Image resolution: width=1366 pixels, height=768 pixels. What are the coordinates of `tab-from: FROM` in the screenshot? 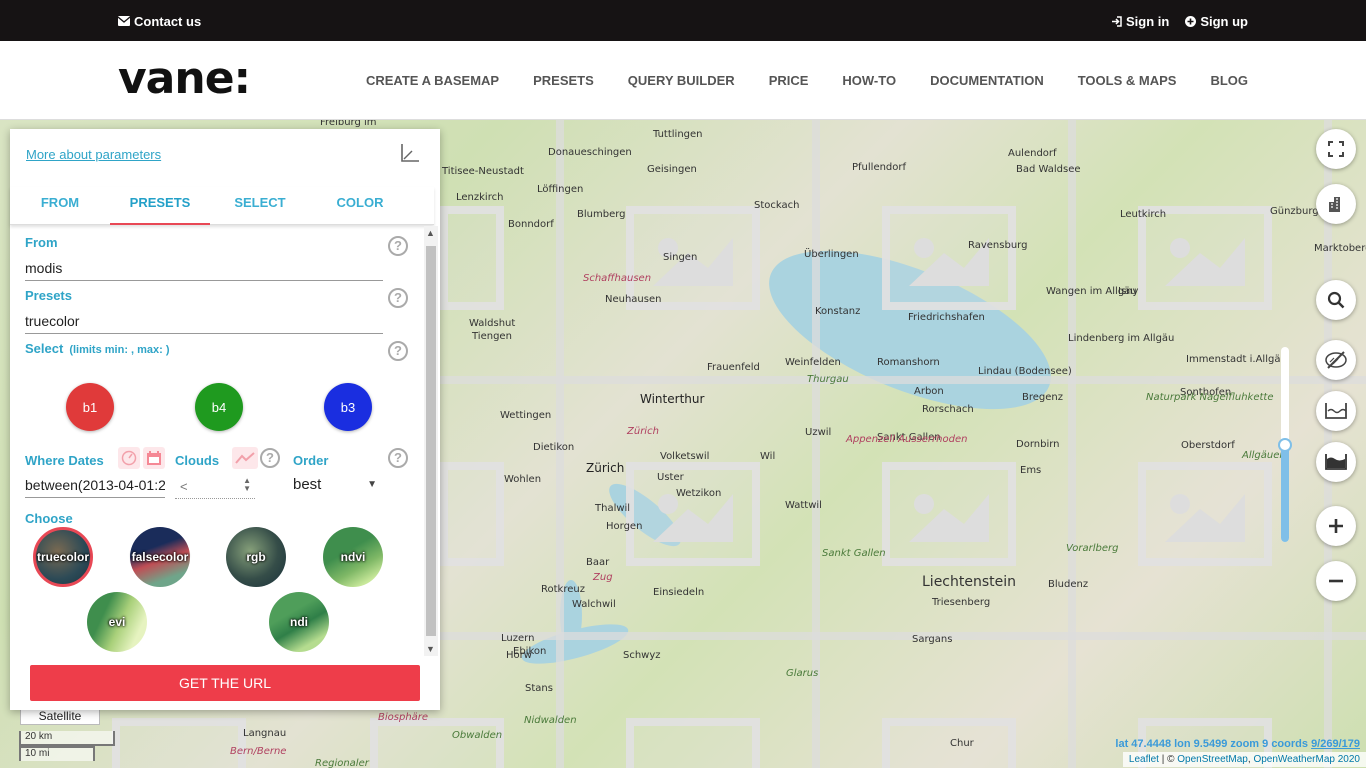 It's located at (60, 205).